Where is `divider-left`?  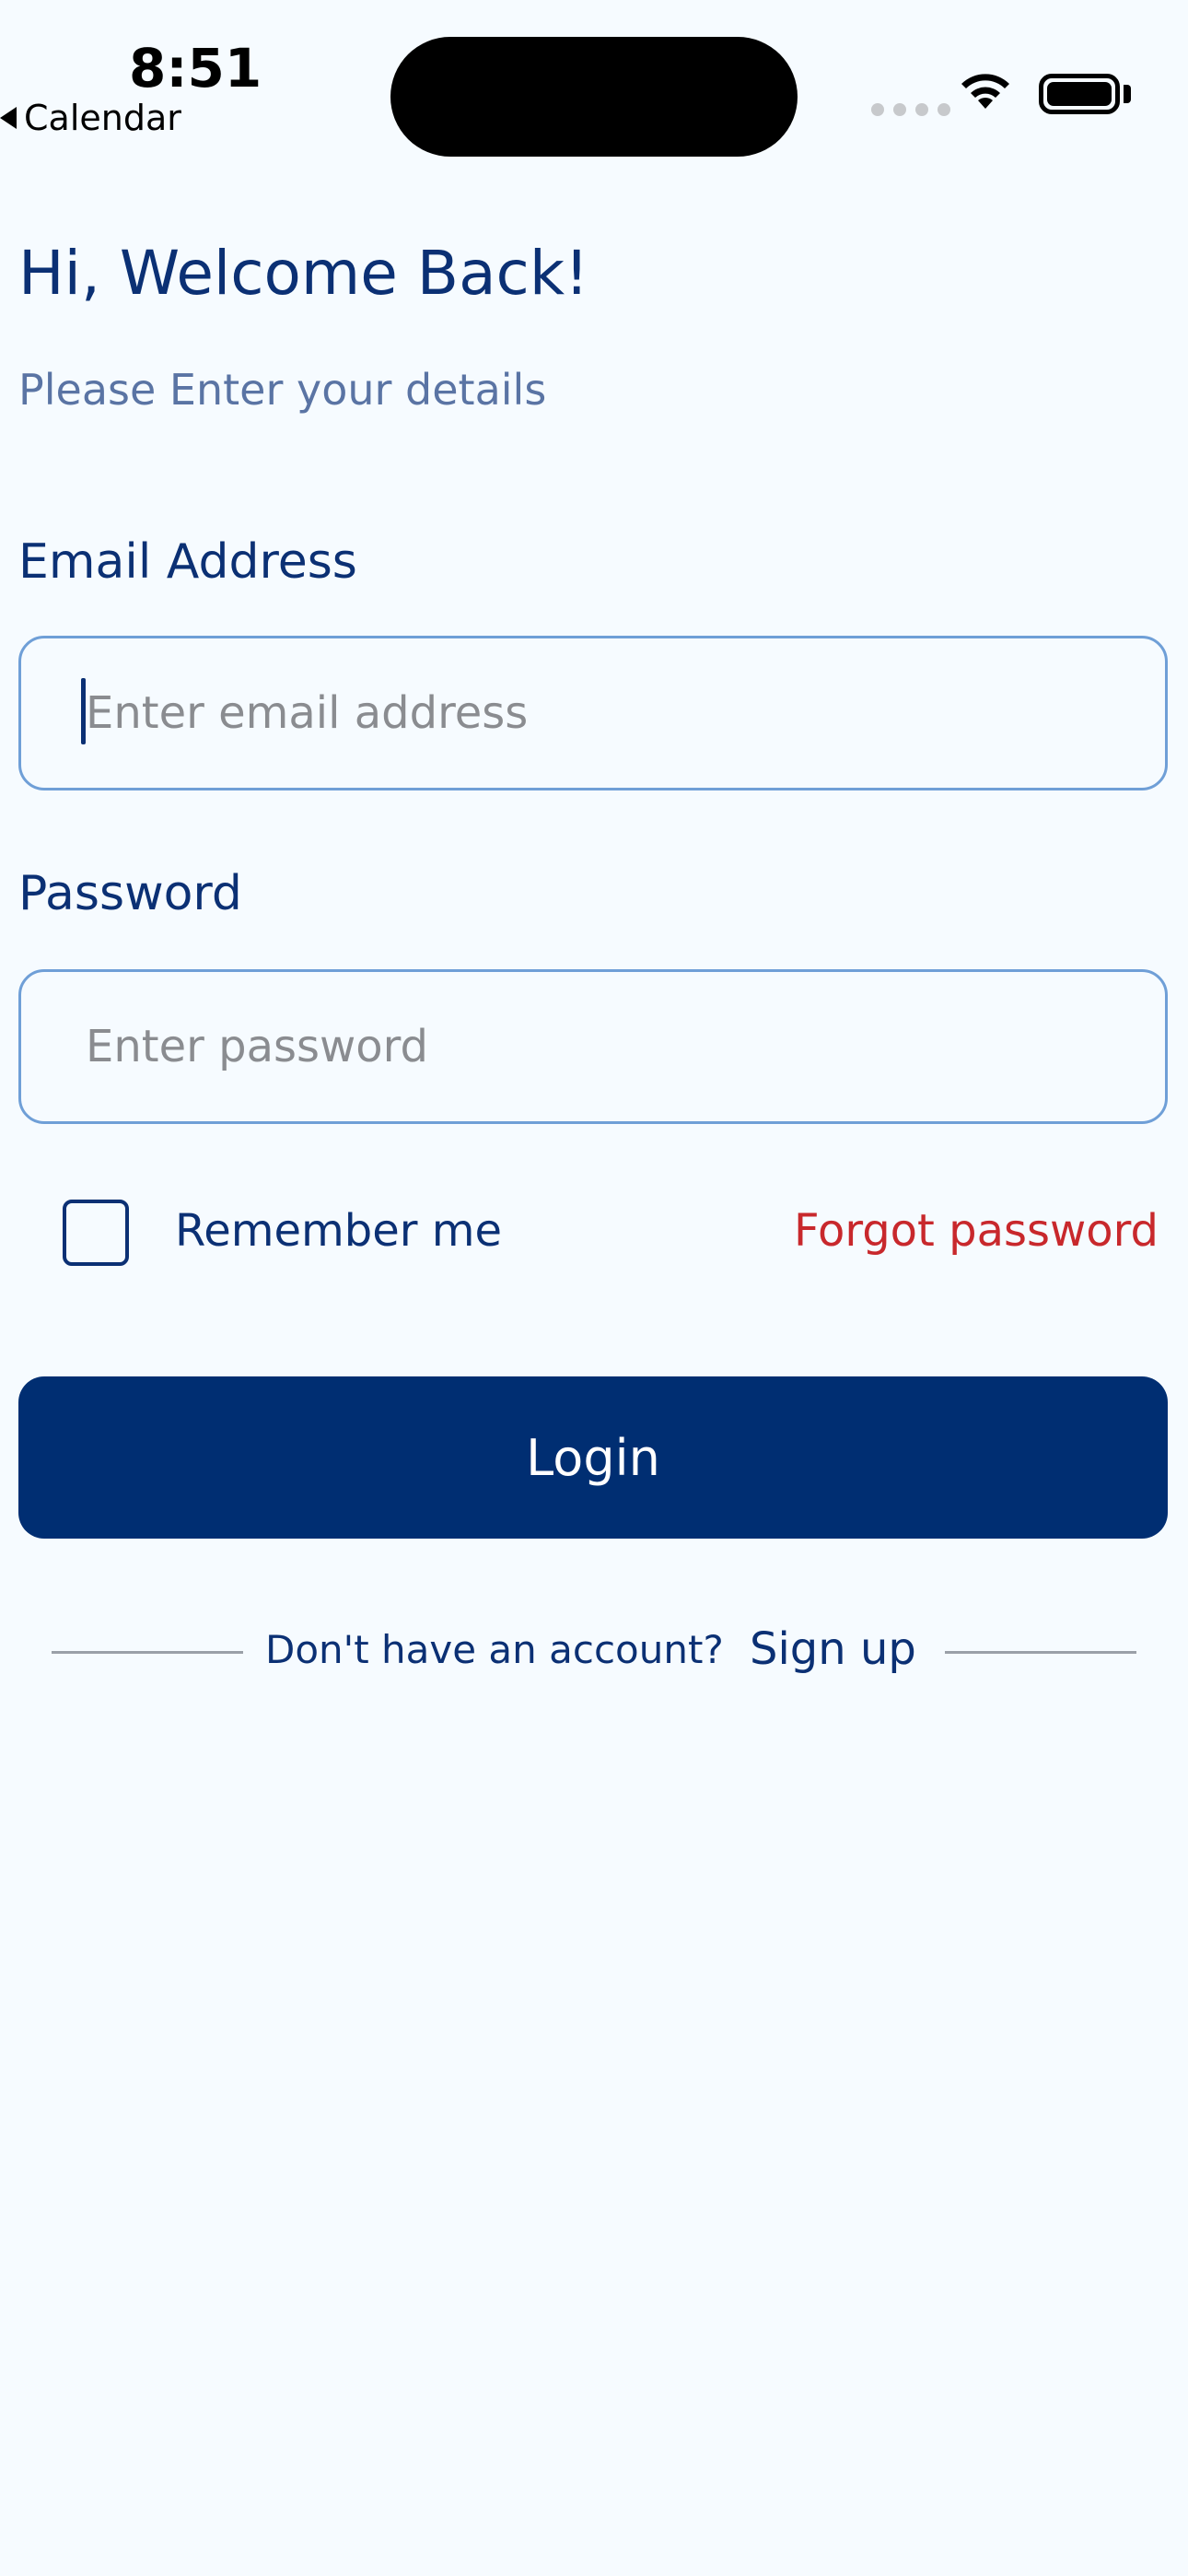
divider-left is located at coordinates (147, 1652).